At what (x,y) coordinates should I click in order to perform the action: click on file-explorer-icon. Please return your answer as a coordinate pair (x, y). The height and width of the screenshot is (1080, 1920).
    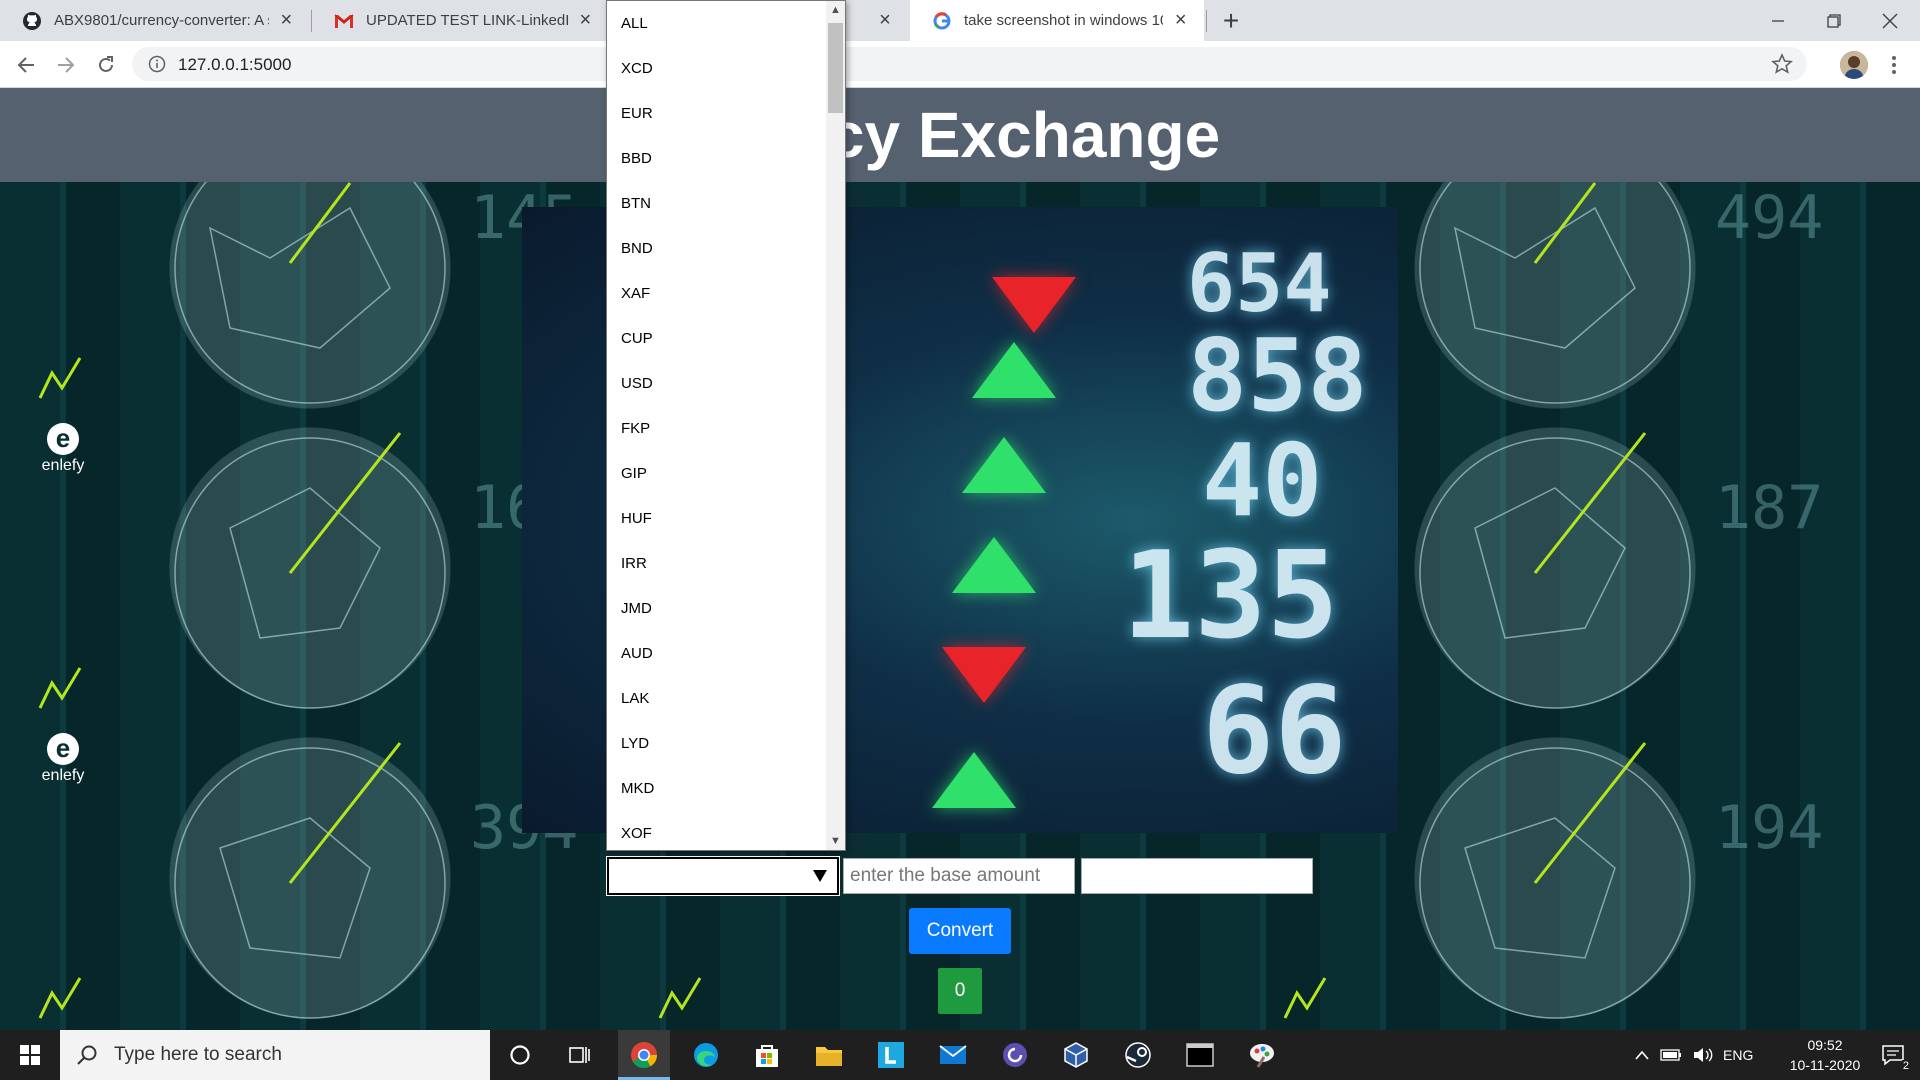
    Looking at the image, I should click on (829, 1055).